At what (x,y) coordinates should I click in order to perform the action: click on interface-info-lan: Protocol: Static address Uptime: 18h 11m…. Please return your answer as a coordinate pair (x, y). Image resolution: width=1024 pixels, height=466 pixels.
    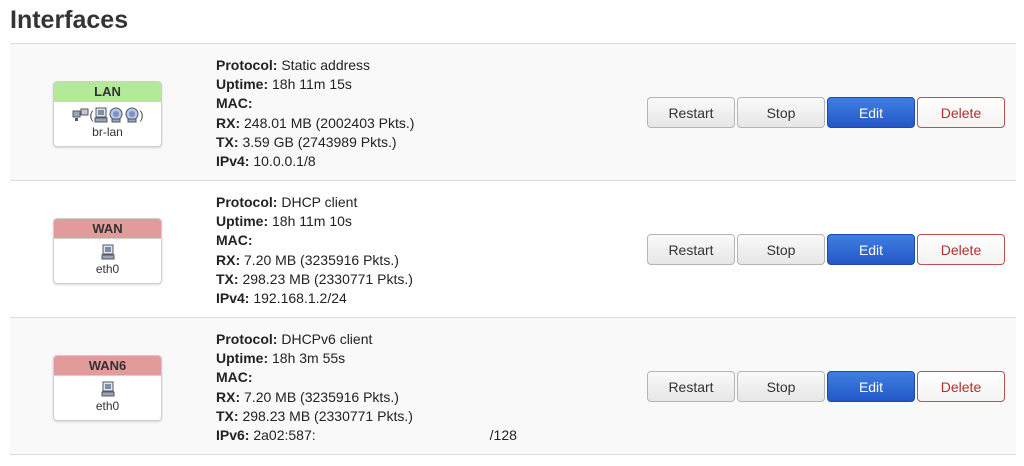
    Looking at the image, I should click on (315, 113).